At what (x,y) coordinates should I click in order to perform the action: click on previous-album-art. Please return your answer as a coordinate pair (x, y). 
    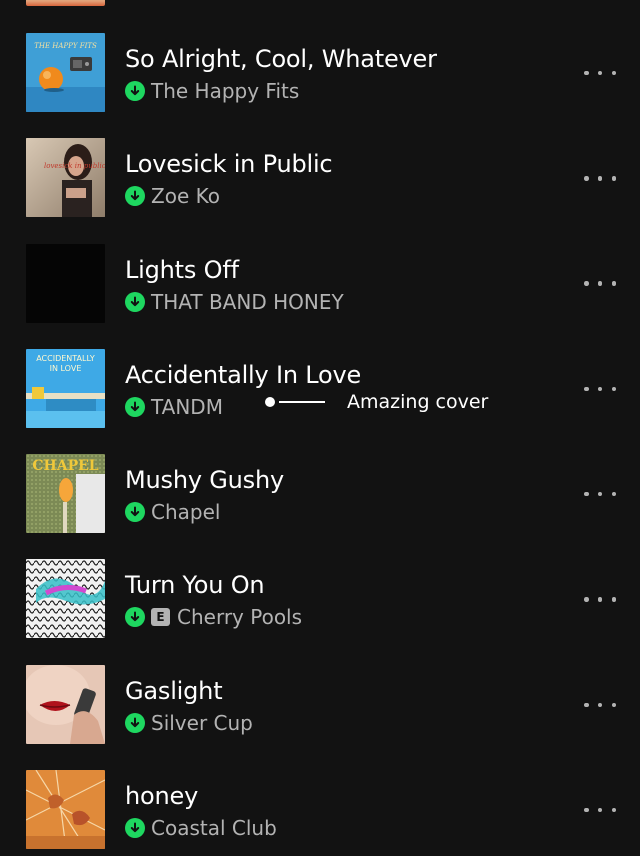
    Looking at the image, I should click on (65, 3).